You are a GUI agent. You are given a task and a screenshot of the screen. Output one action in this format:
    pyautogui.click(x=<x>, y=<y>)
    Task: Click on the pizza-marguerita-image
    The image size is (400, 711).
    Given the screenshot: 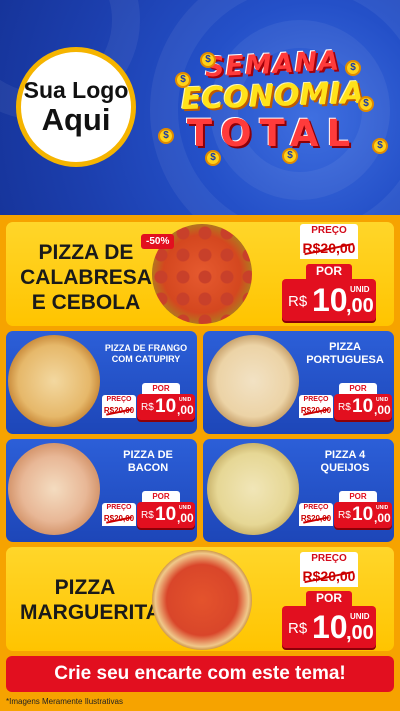 What is the action you would take?
    pyautogui.click(x=202, y=600)
    